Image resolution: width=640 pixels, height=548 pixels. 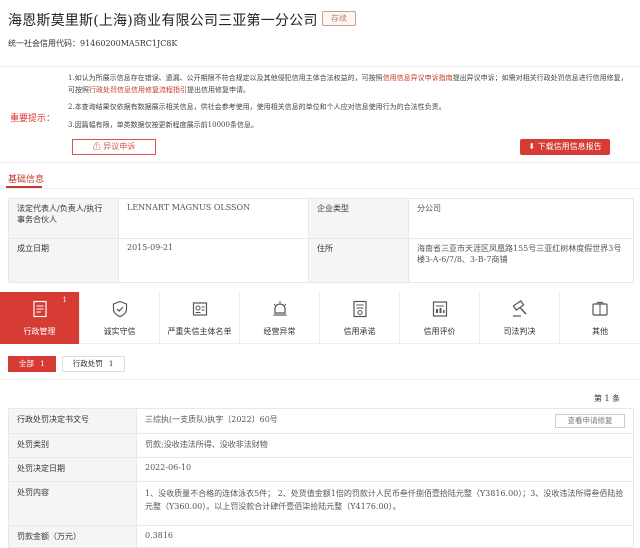 I want to click on filter-admin-penalty: 行政处罚 1, so click(x=93, y=364).